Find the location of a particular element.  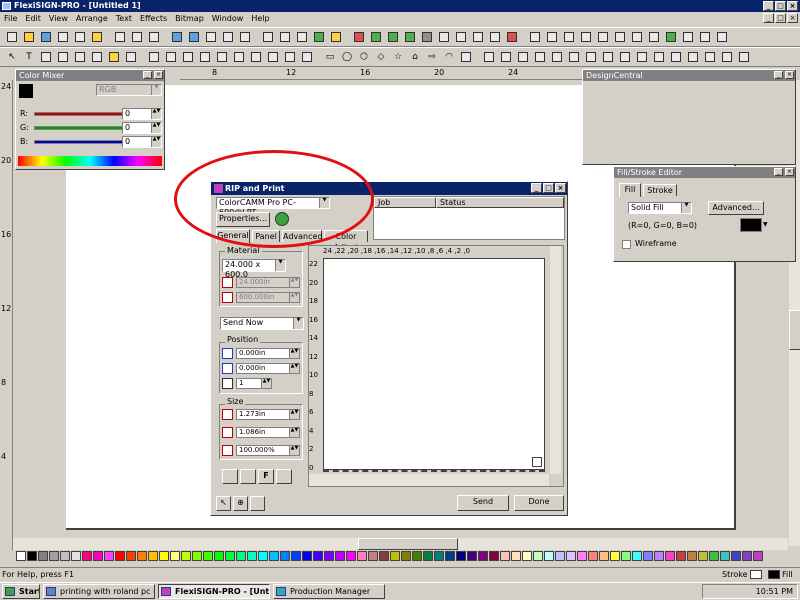

envelope-icon is located at coordinates (222, 57).